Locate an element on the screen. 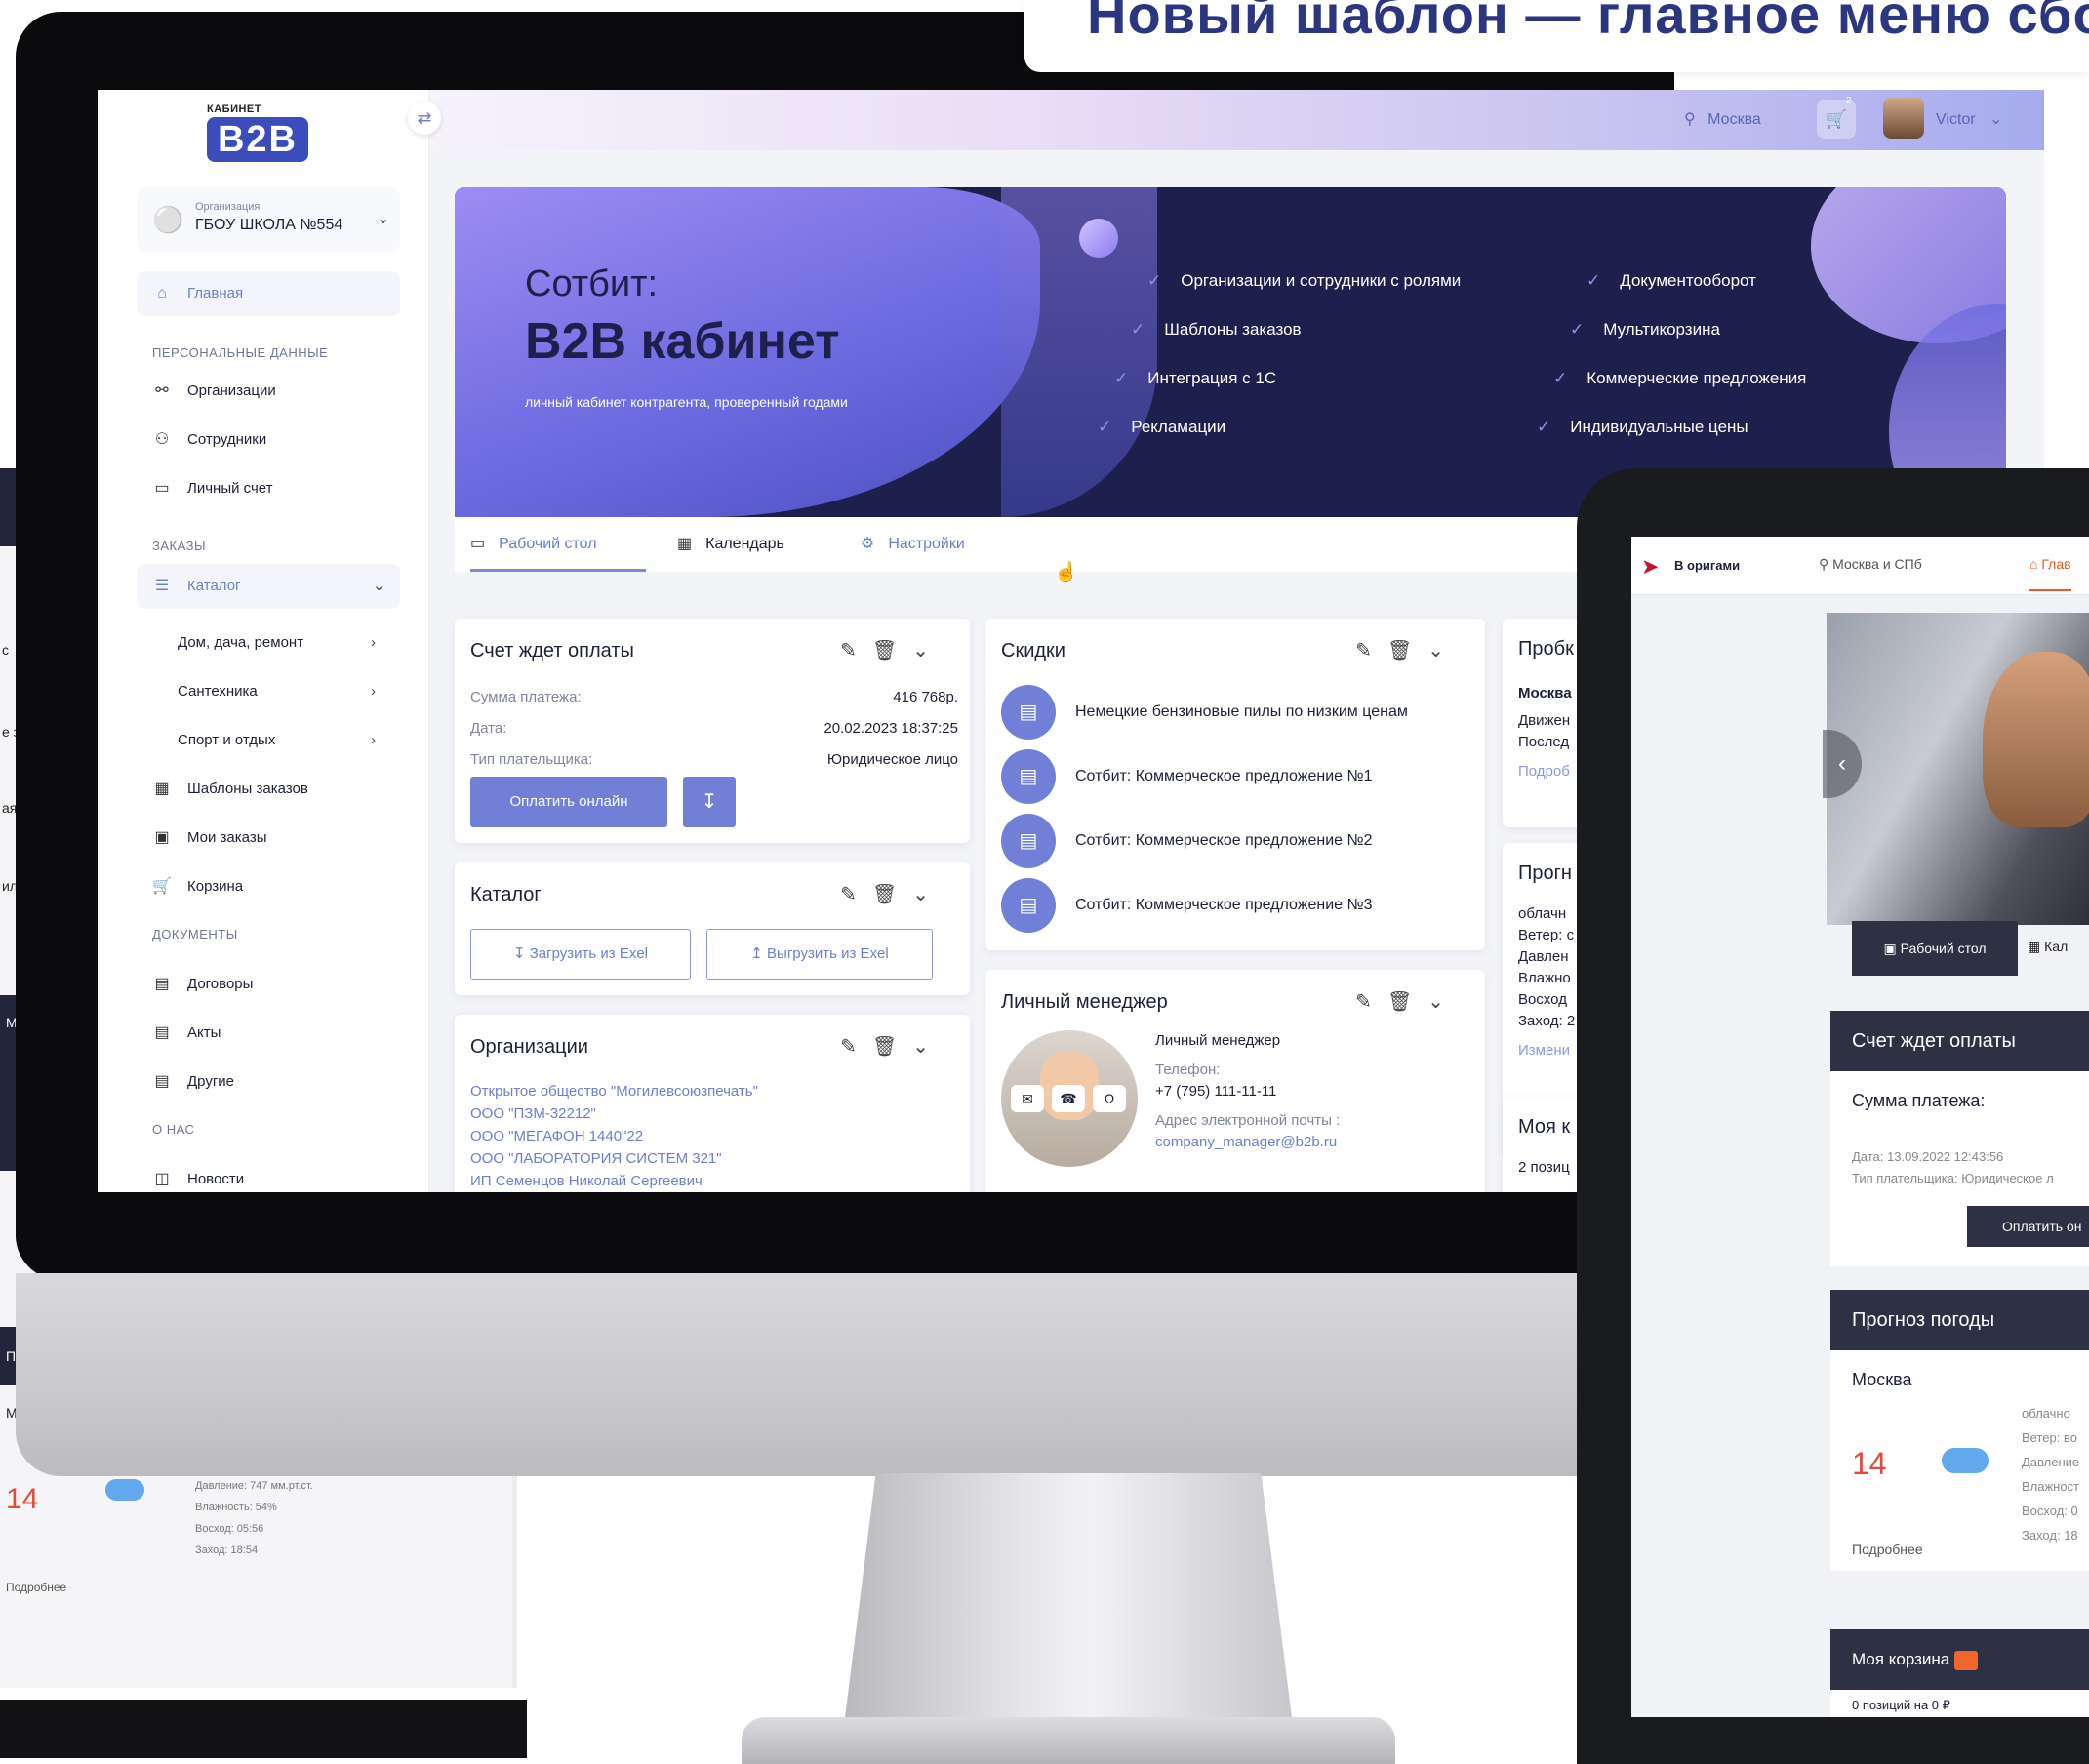 The height and width of the screenshot is (1764, 2089). tab-desktop: ▭ Рабочий стол is located at coordinates (558, 545).